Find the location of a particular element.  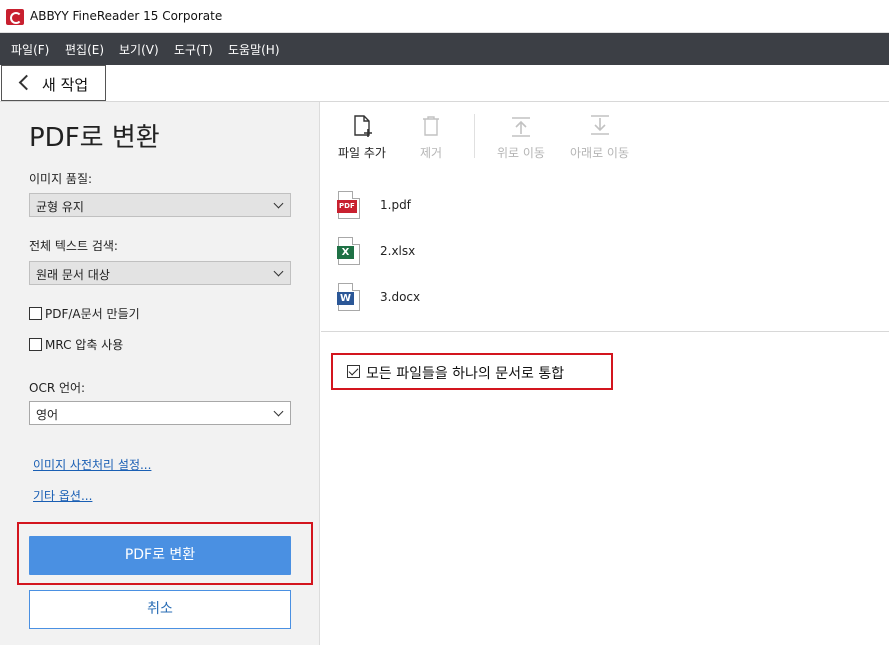

back-button-label: 새 작업 is located at coordinates (65, 85).